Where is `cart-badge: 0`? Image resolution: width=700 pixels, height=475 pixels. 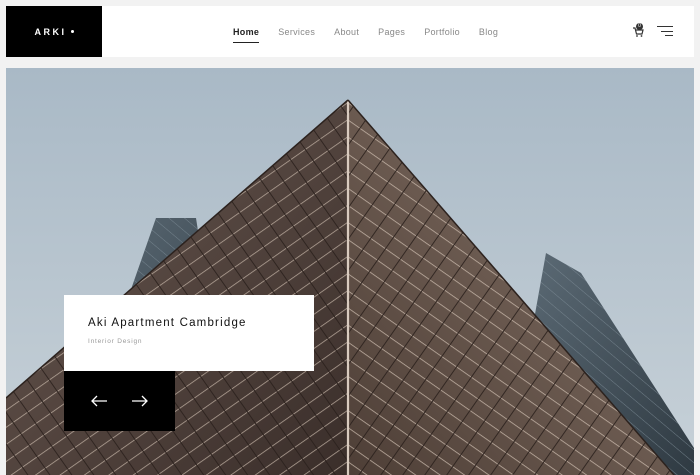
cart-badge: 0 is located at coordinates (639, 26).